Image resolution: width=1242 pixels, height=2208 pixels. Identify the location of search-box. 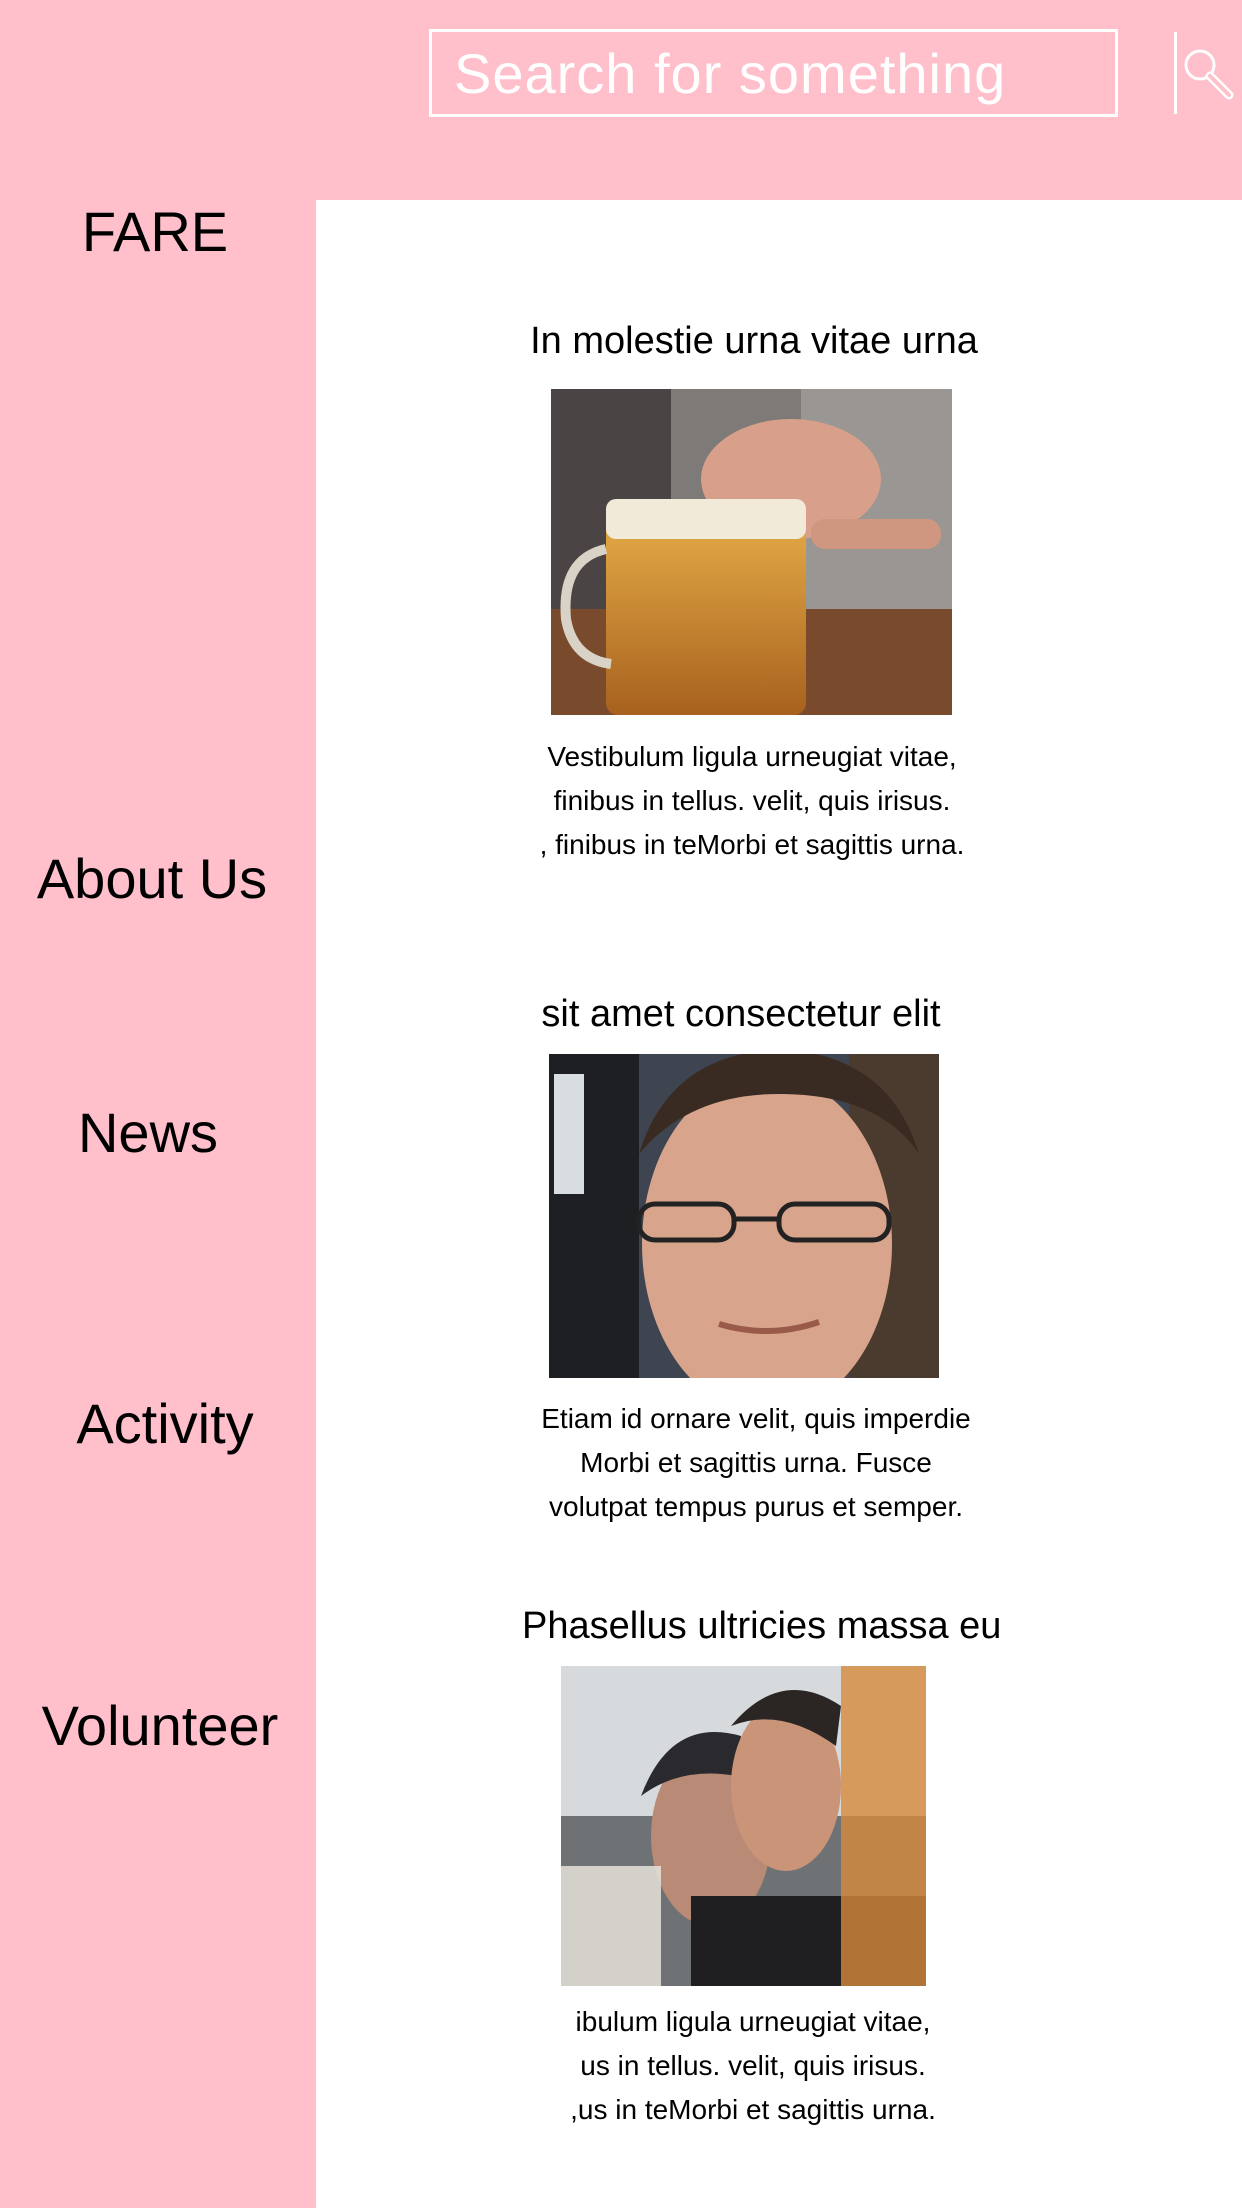
(831, 73).